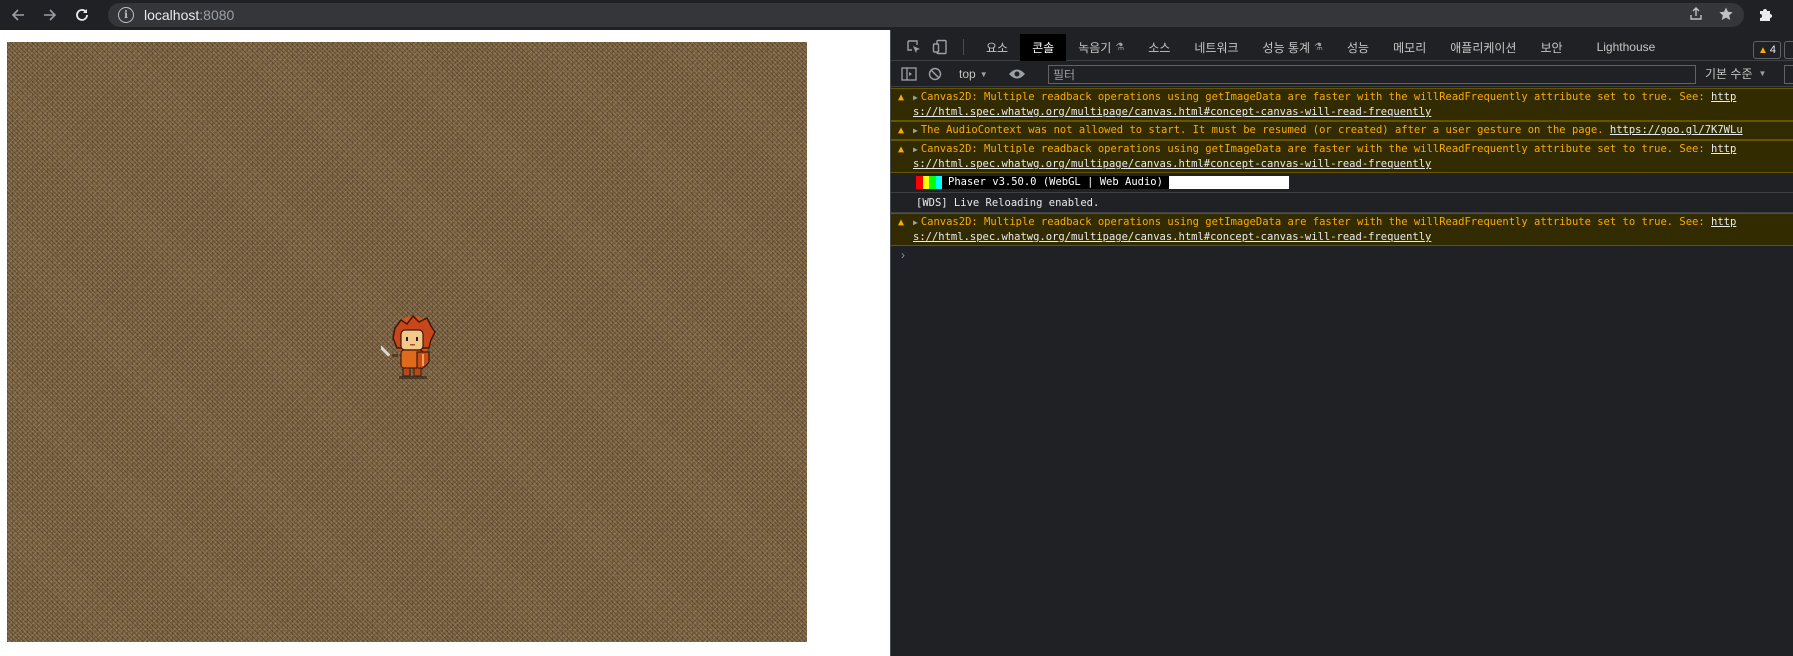  Describe the element at coordinates (1358, 47) in the screenshot. I see `tab-performance: 성능` at that location.